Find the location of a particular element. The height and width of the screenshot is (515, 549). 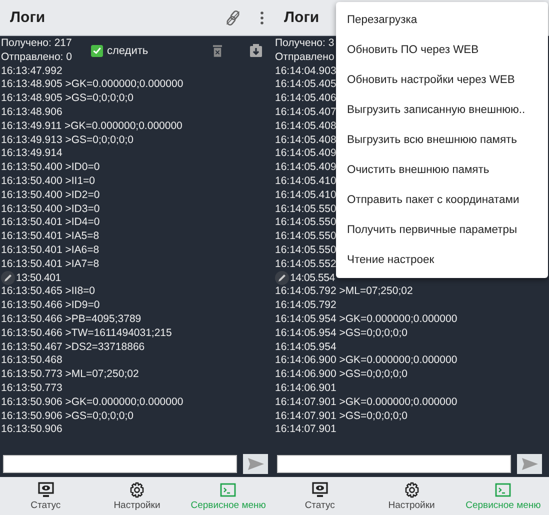

log-line: 16:13:48.905 >GS=0;0;0;0;0 is located at coordinates (67, 99).